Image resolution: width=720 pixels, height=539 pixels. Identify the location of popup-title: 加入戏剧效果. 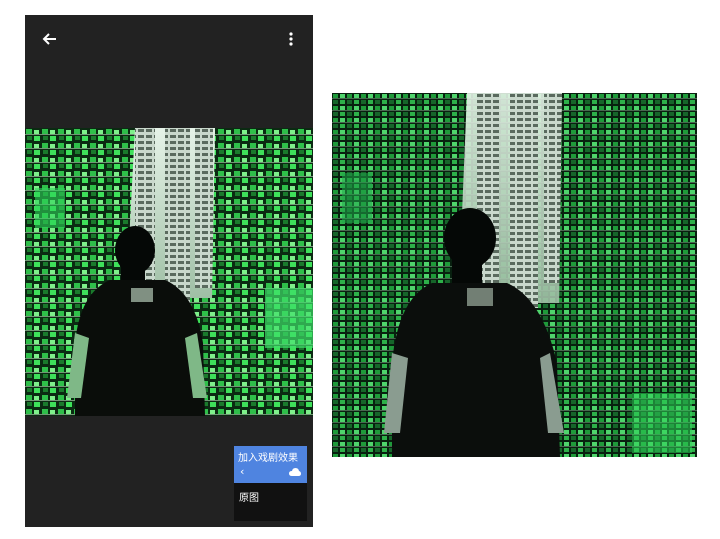
(268, 458).